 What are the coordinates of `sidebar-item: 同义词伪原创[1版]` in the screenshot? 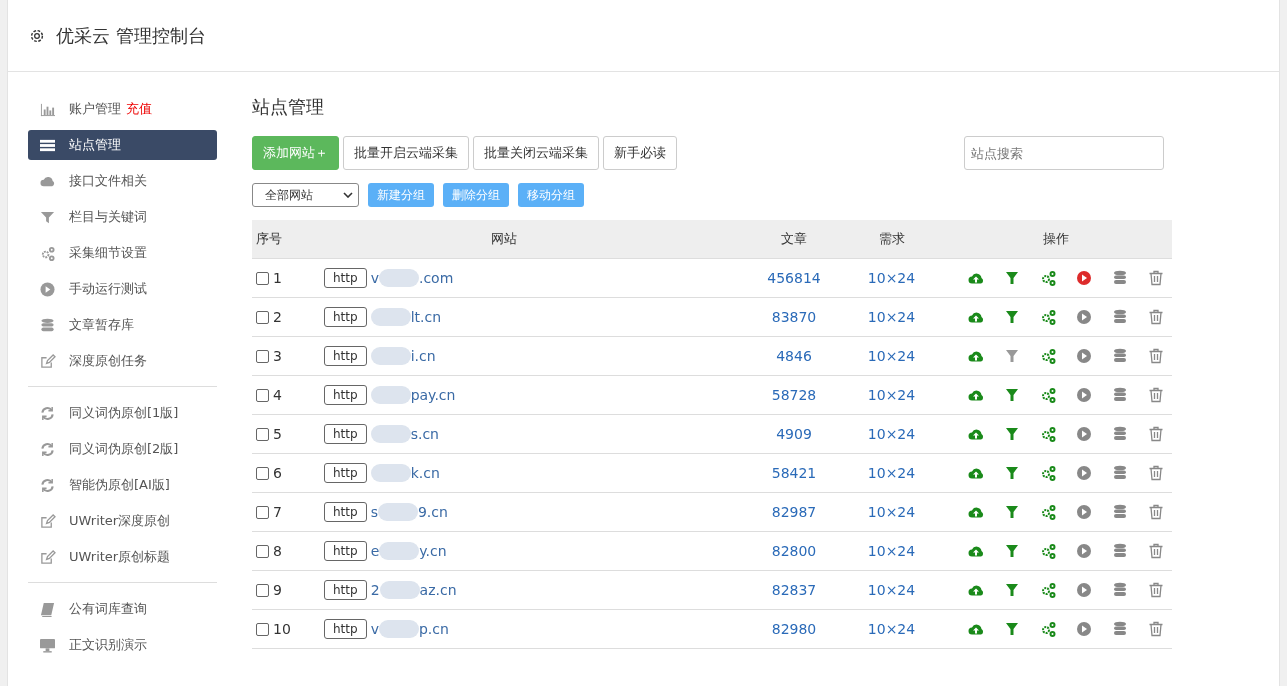 It's located at (122, 413).